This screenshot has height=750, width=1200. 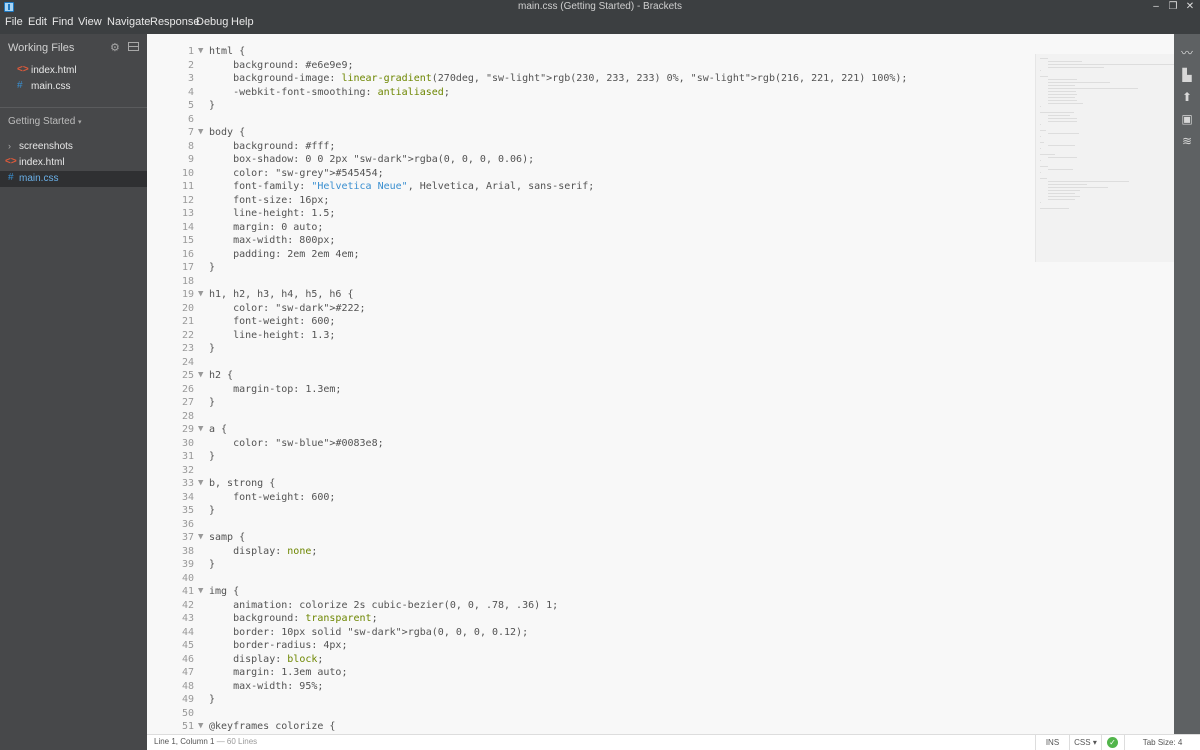 What do you see at coordinates (591, 646) in the screenshot?
I see `code-line: 45 border-radius: 4px;` at bounding box center [591, 646].